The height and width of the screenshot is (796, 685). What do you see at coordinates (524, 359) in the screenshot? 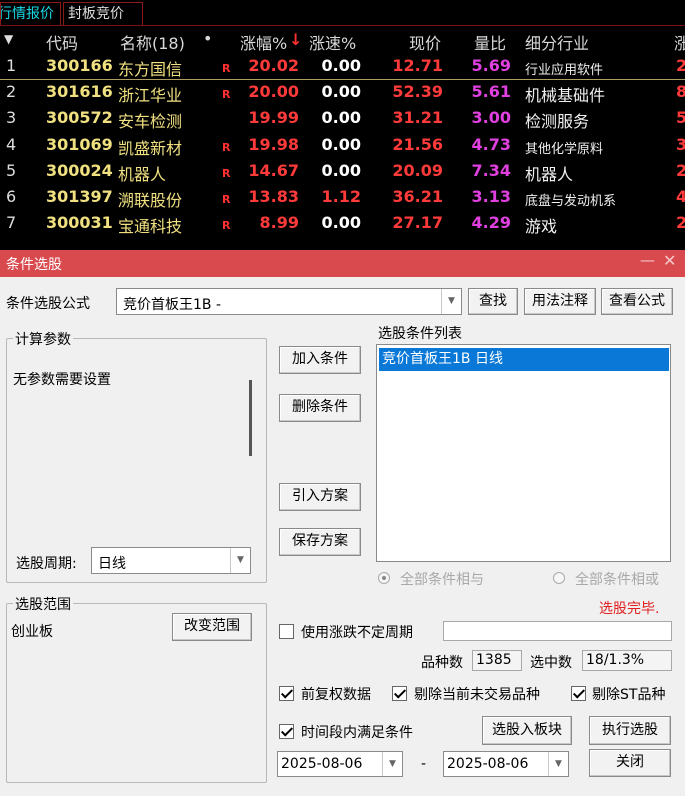
I see `list-item: 竞价首板王1B 日线` at bounding box center [524, 359].